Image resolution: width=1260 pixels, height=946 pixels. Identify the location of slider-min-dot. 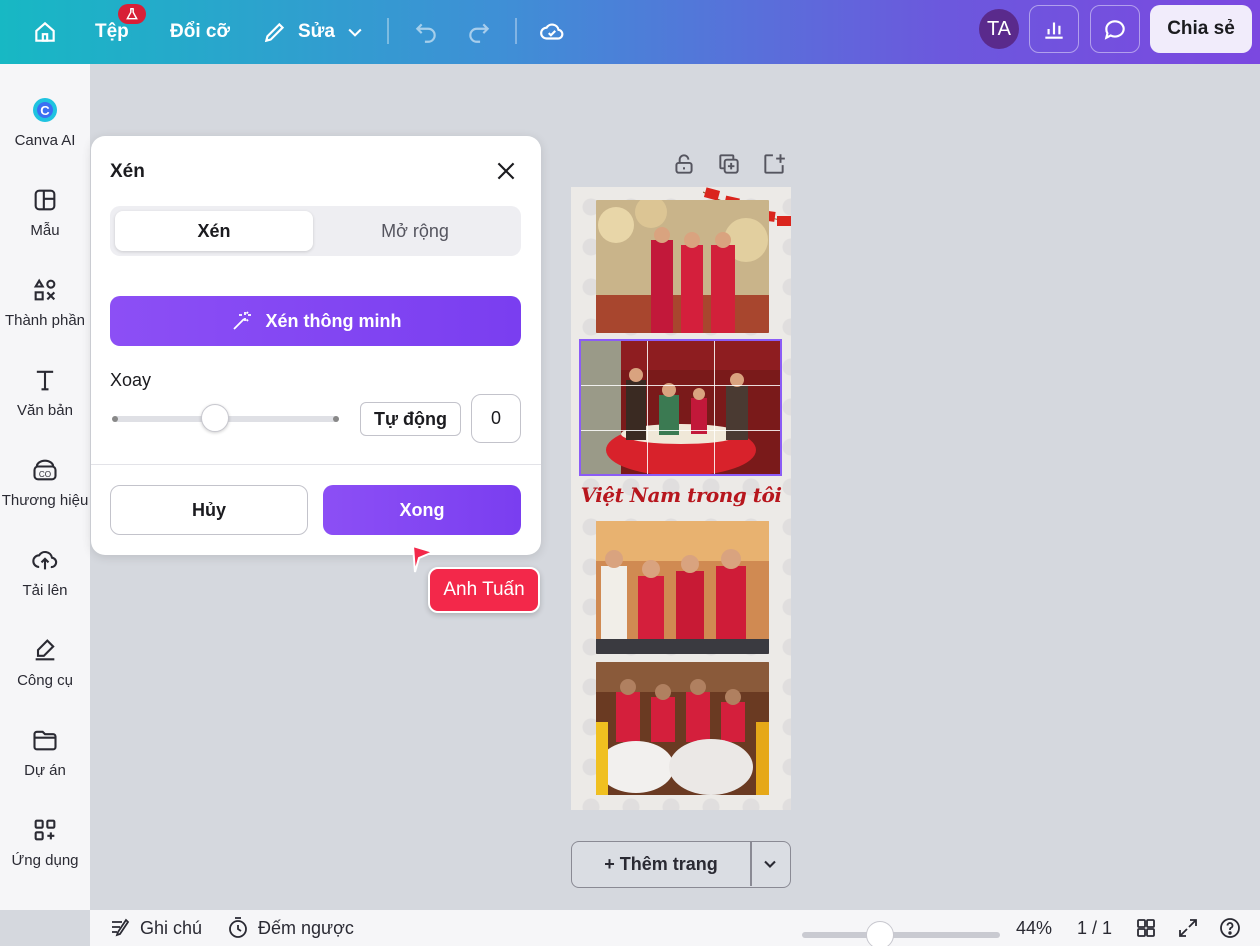
(115, 419).